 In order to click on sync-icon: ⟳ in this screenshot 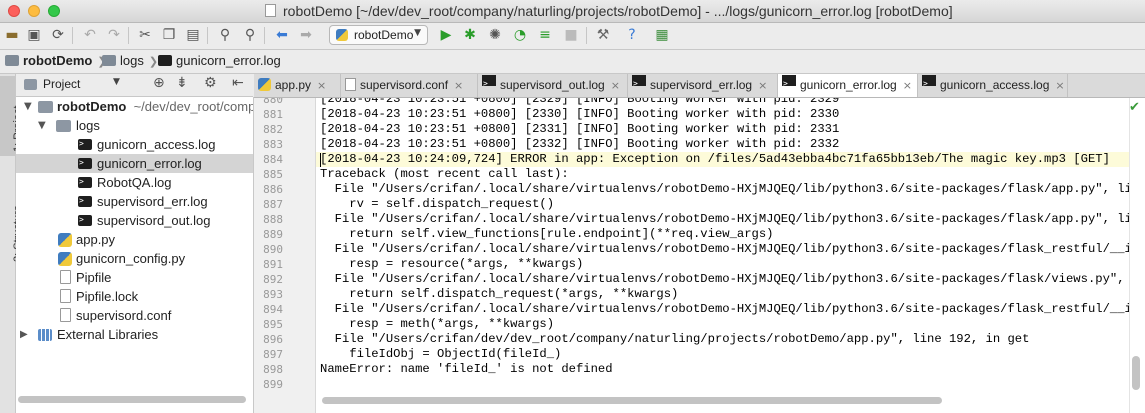, I will do `click(58, 35)`.